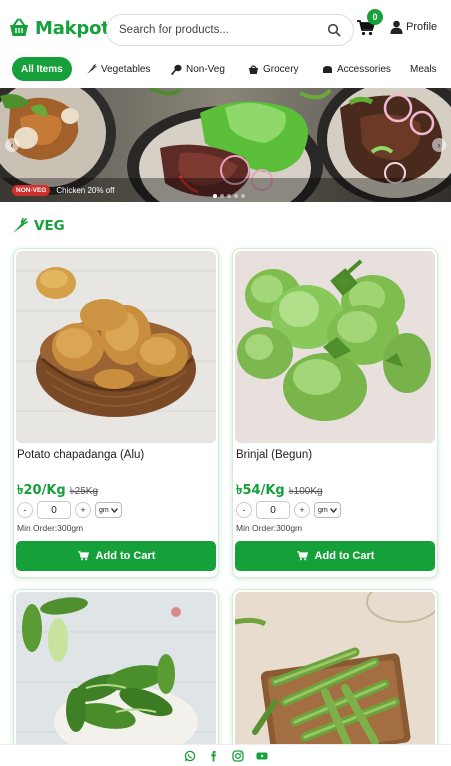 The height and width of the screenshot is (766, 451). I want to click on product-old-price: ৳100Kg, so click(305, 491).